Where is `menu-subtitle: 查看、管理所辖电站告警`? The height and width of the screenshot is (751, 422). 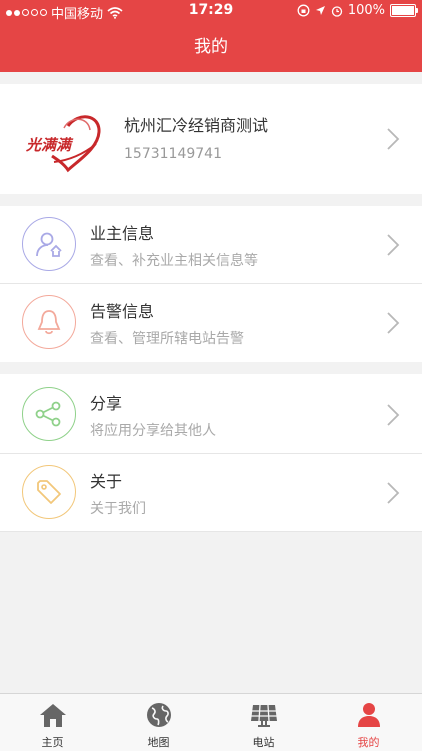 menu-subtitle: 查看、管理所辖电站告警 is located at coordinates (167, 339).